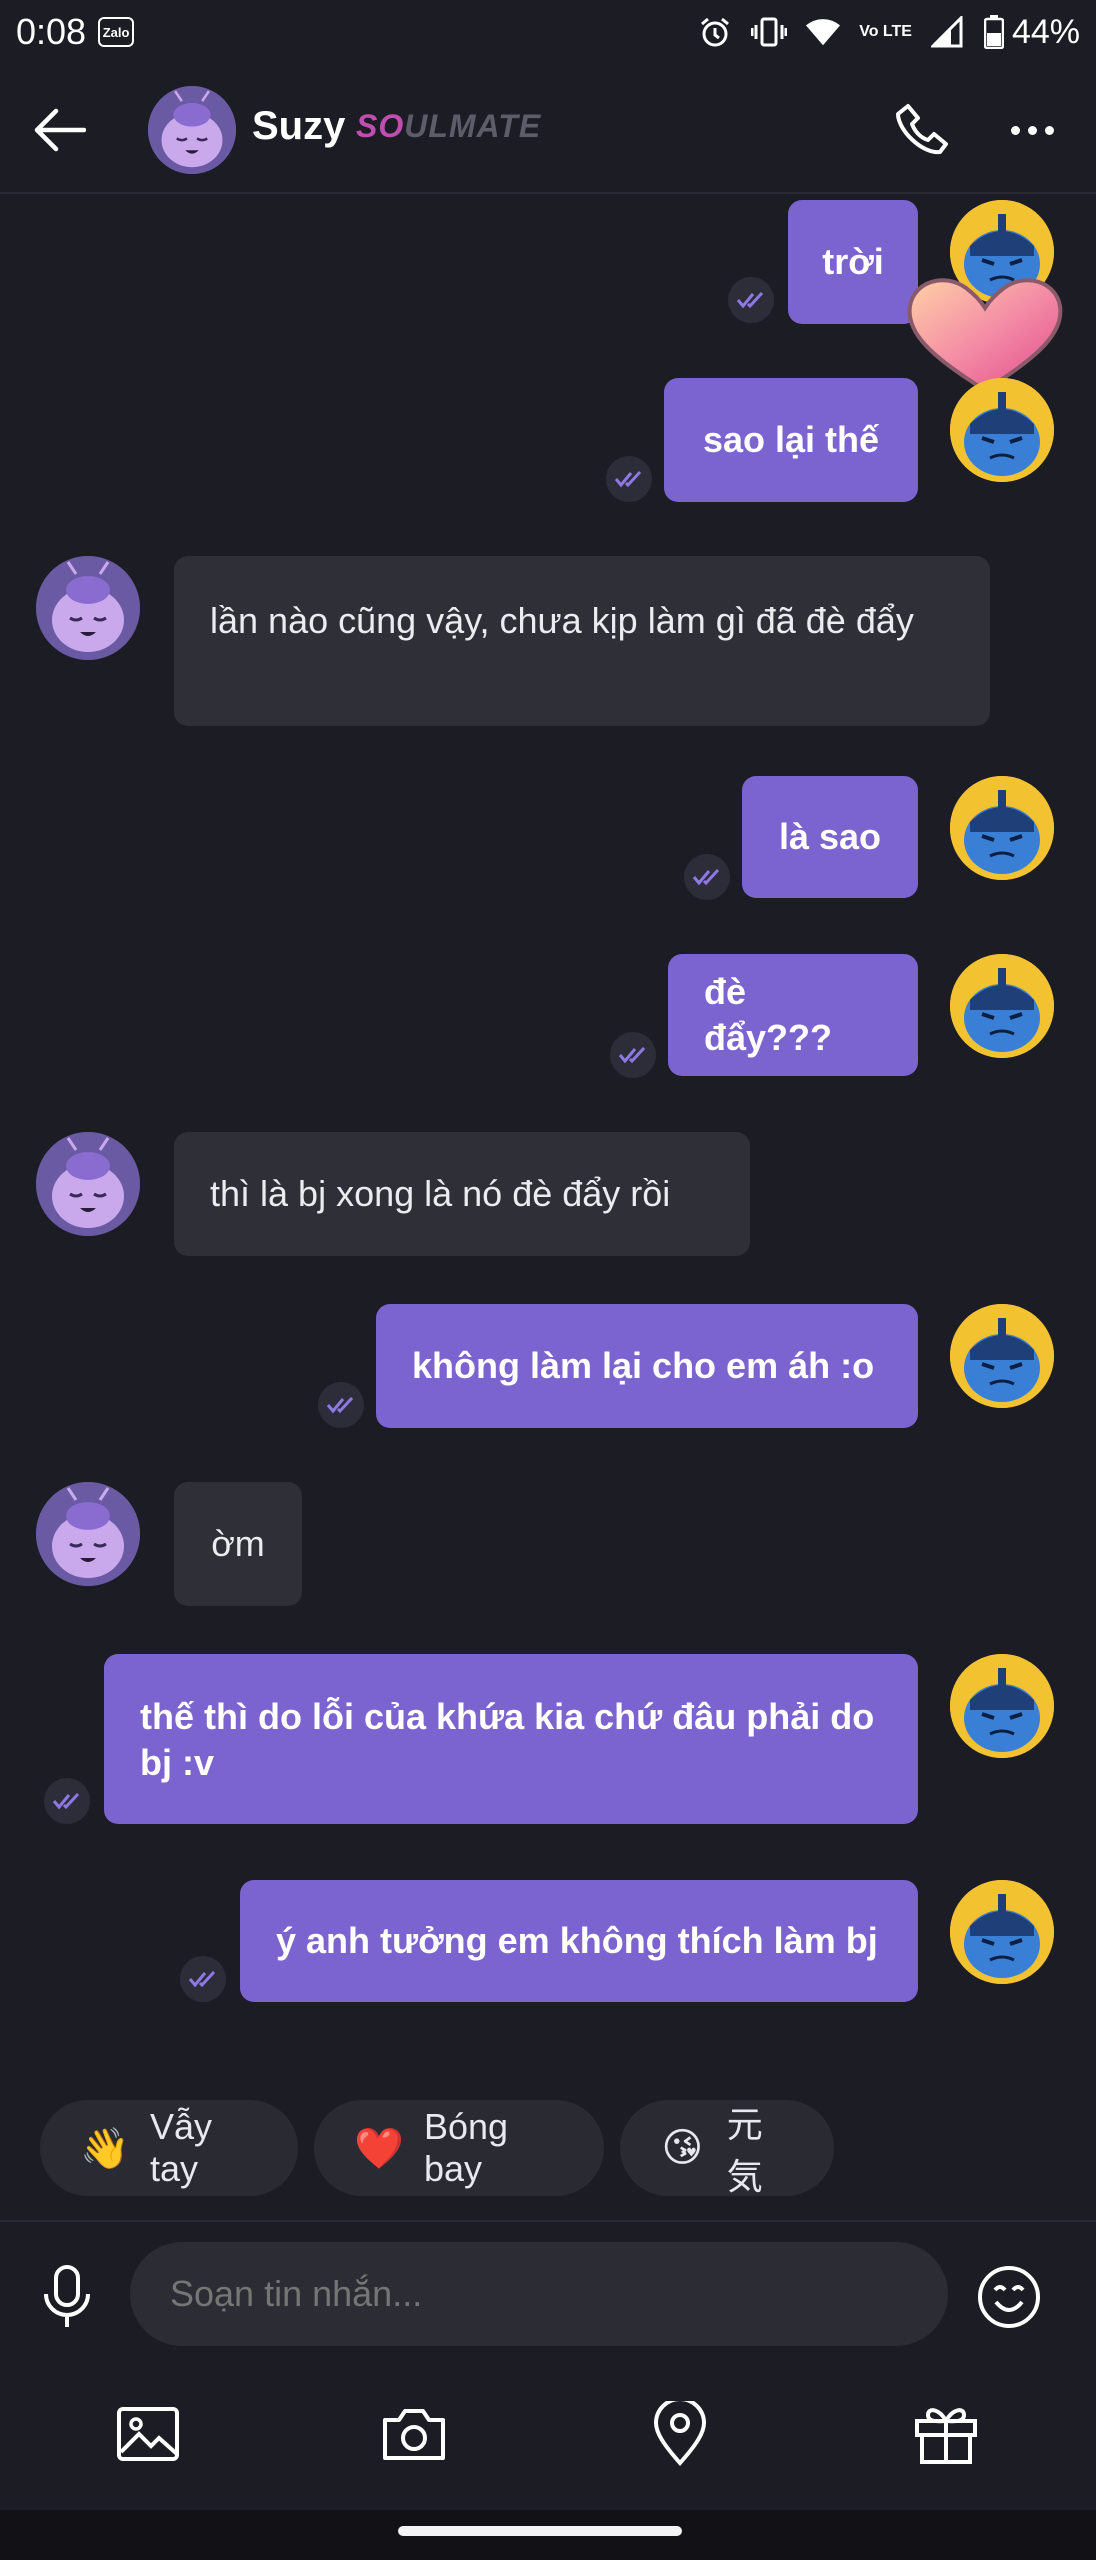 This screenshot has width=1096, height=2560. I want to click on message-bubble-outgoing: là sao, so click(830, 837).